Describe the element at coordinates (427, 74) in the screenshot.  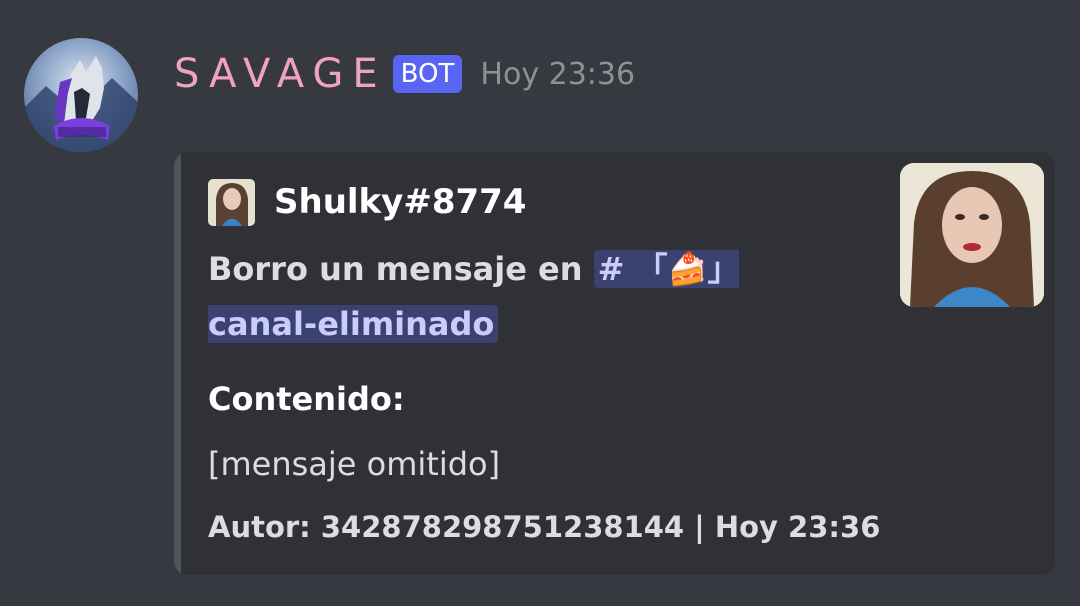
I see `bot-tag-badge: BOT` at that location.